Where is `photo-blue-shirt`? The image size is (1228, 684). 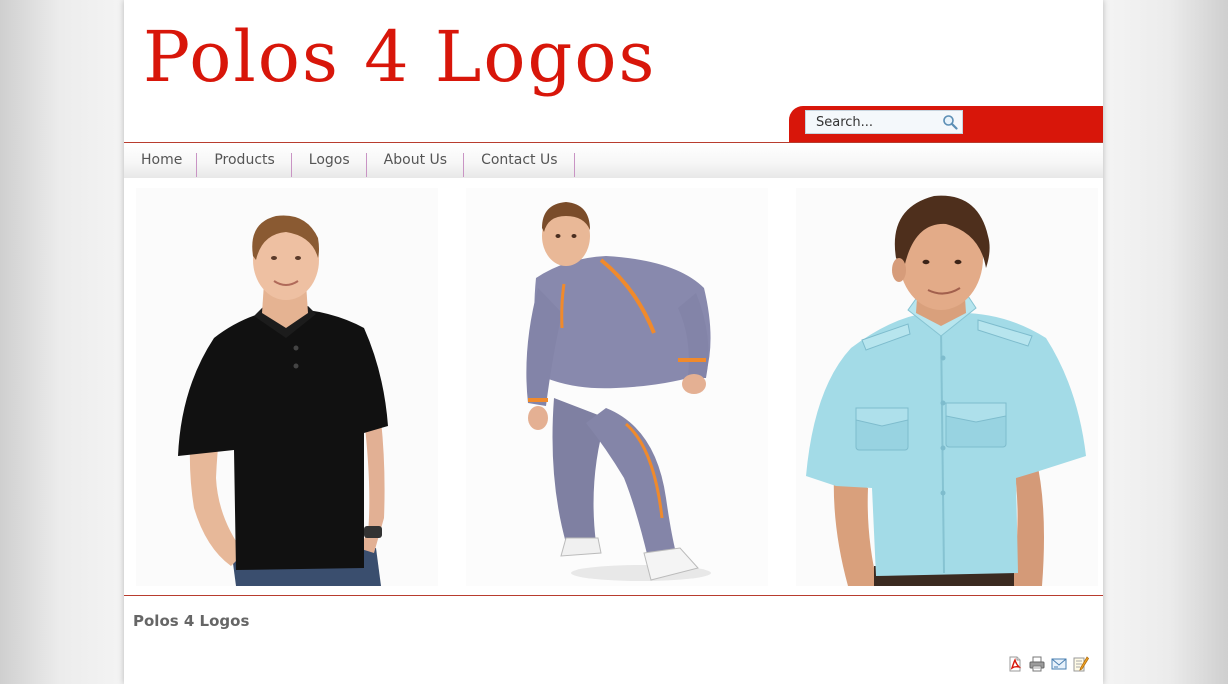
photo-blue-shirt is located at coordinates (947, 387).